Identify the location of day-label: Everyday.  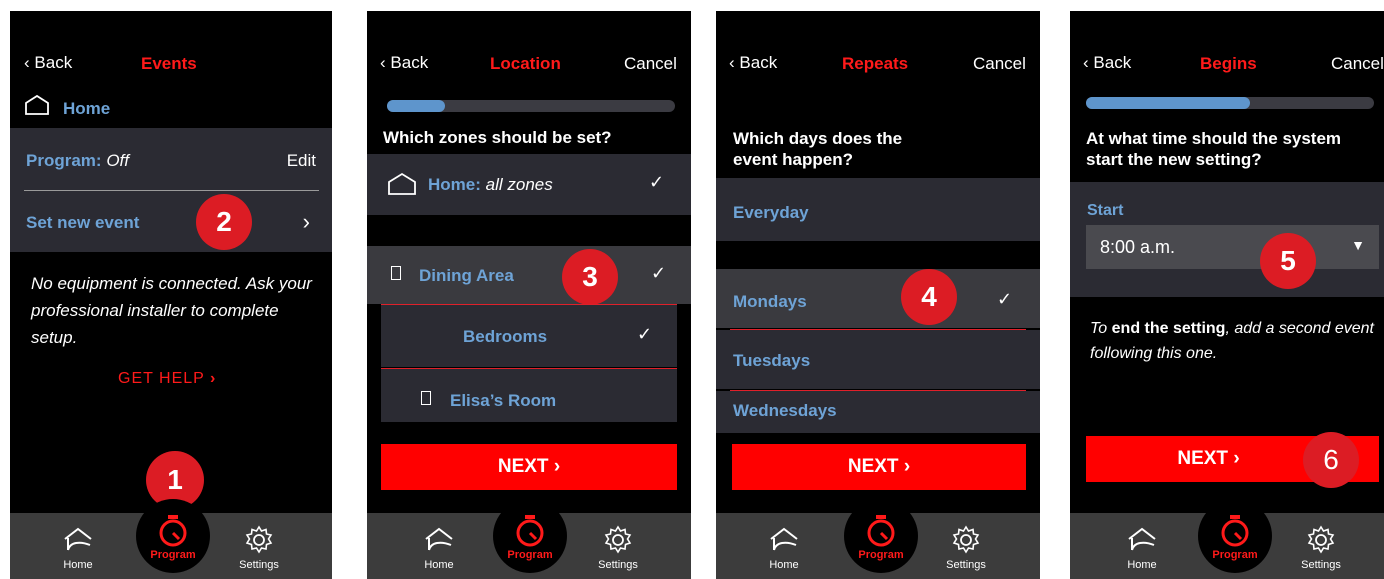
(771, 212).